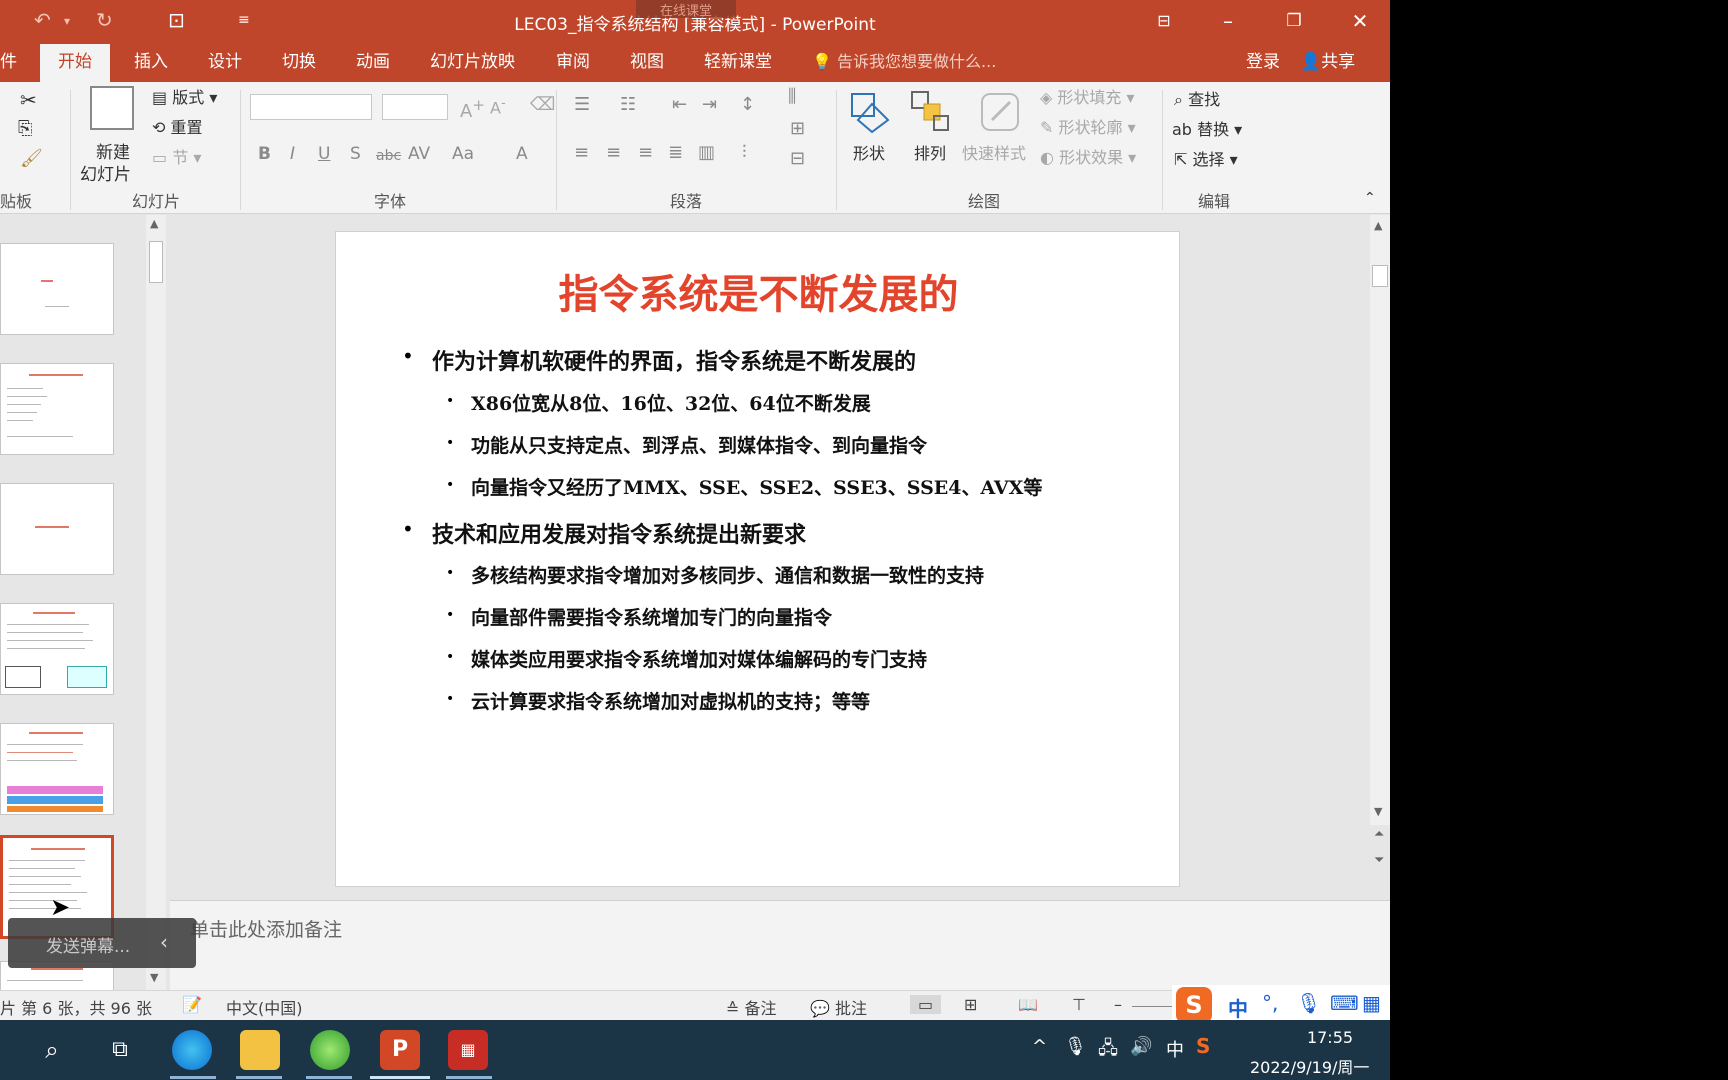  I want to click on toolbox-icon: ▦, so click(1371, 1003).